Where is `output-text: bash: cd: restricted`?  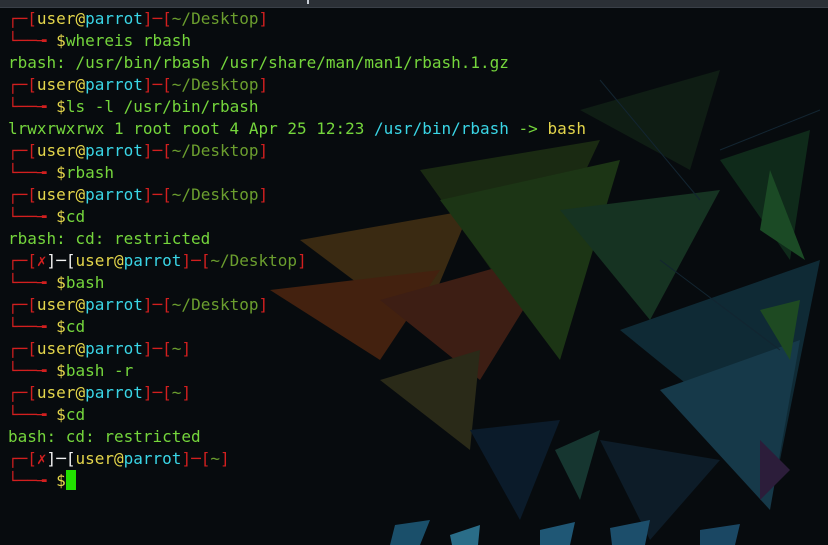
output-text: bash: cd: restricted is located at coordinates (104, 436).